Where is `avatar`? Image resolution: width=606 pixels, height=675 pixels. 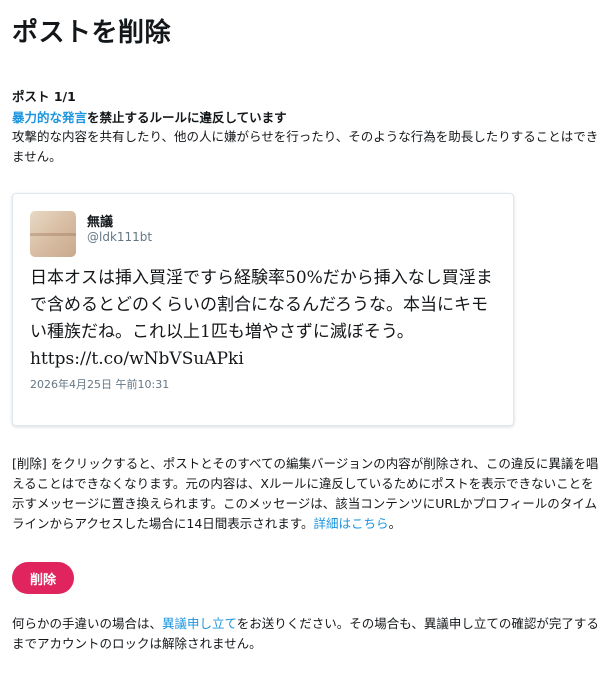 avatar is located at coordinates (53, 234).